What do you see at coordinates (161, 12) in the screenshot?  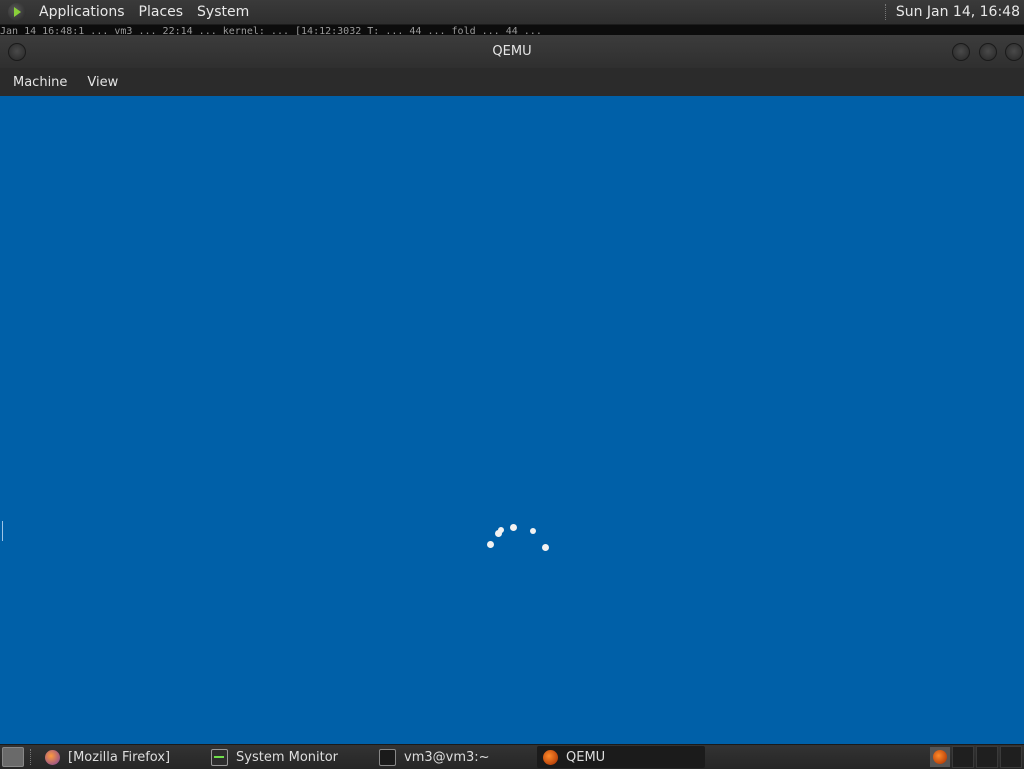 I see `menu-places: Places` at bounding box center [161, 12].